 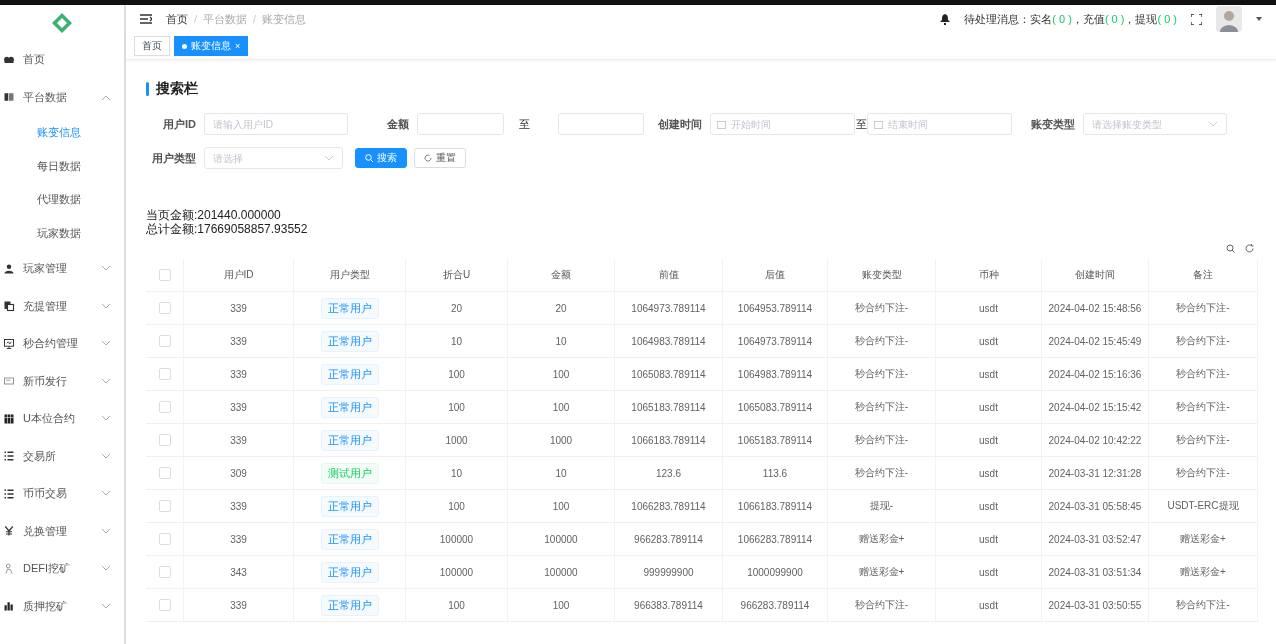 What do you see at coordinates (561, 440) in the screenshot?
I see `table-cell: 1000` at bounding box center [561, 440].